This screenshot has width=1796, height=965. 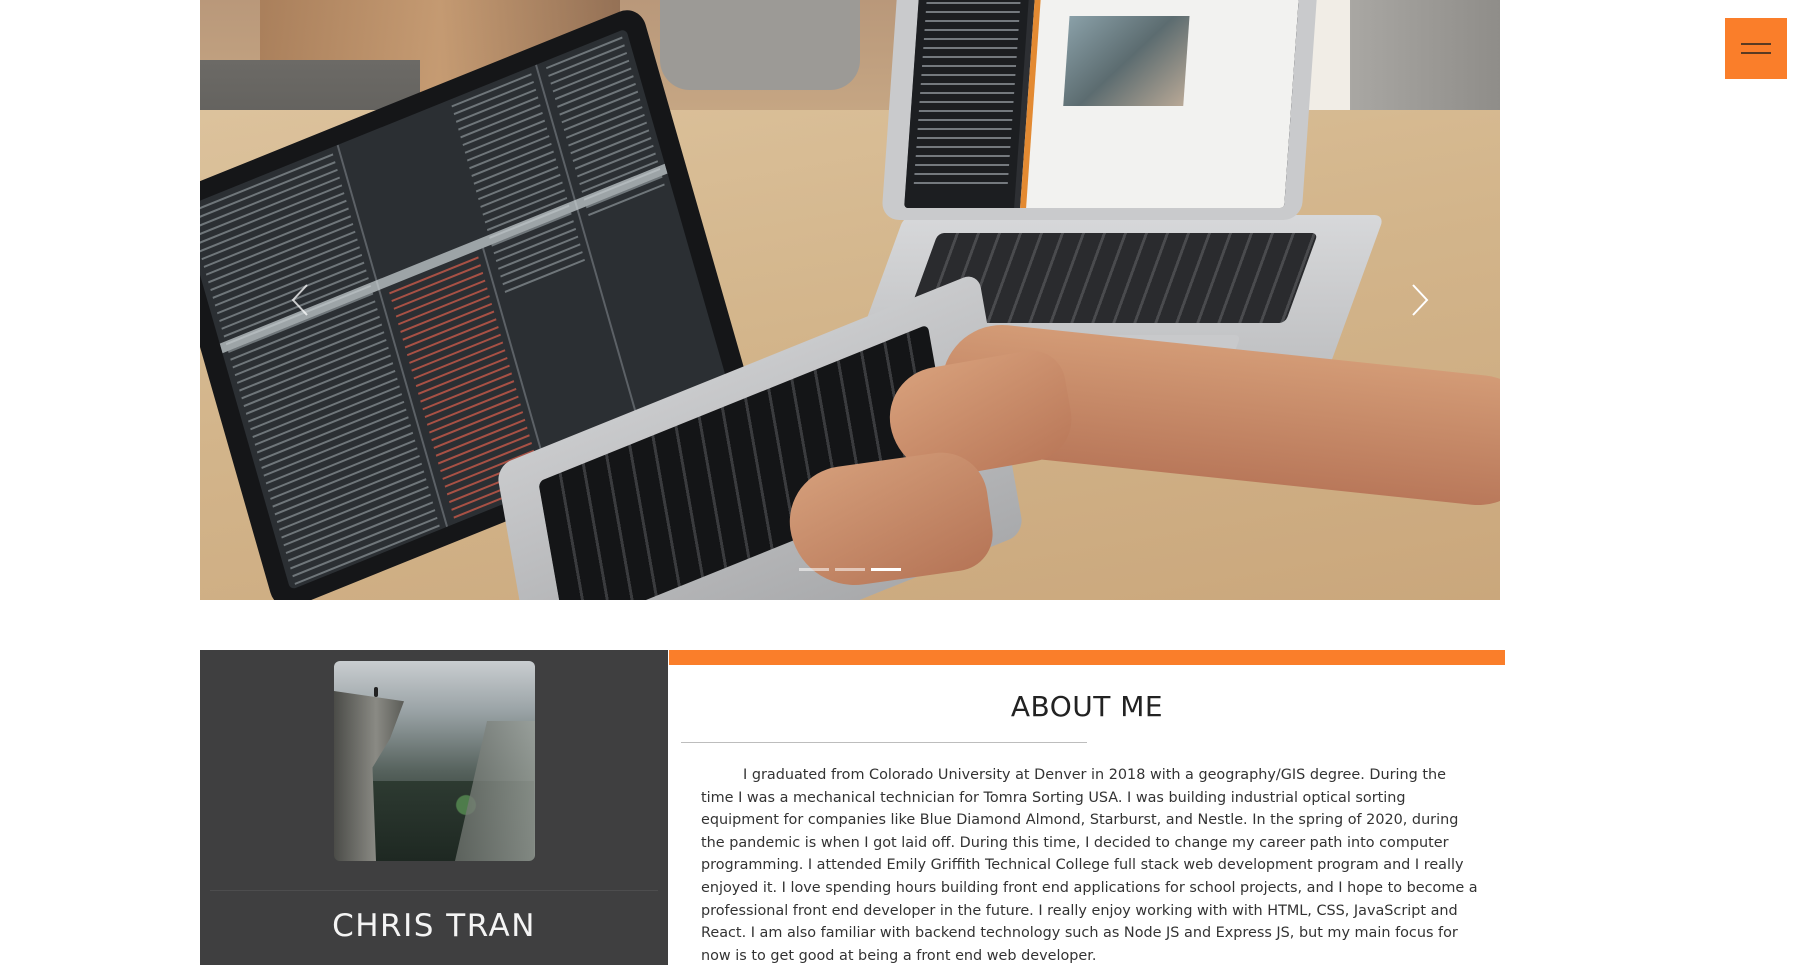 I want to click on laptop-right-webpage, so click(x=1160, y=104).